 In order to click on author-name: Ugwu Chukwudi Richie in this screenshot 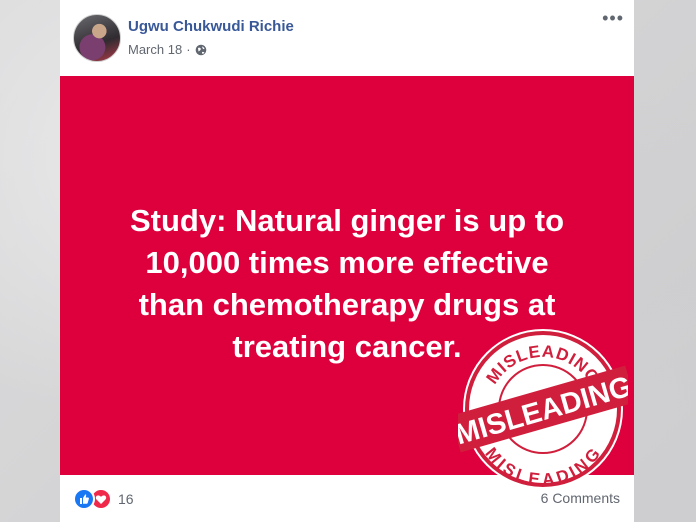, I will do `click(211, 26)`.